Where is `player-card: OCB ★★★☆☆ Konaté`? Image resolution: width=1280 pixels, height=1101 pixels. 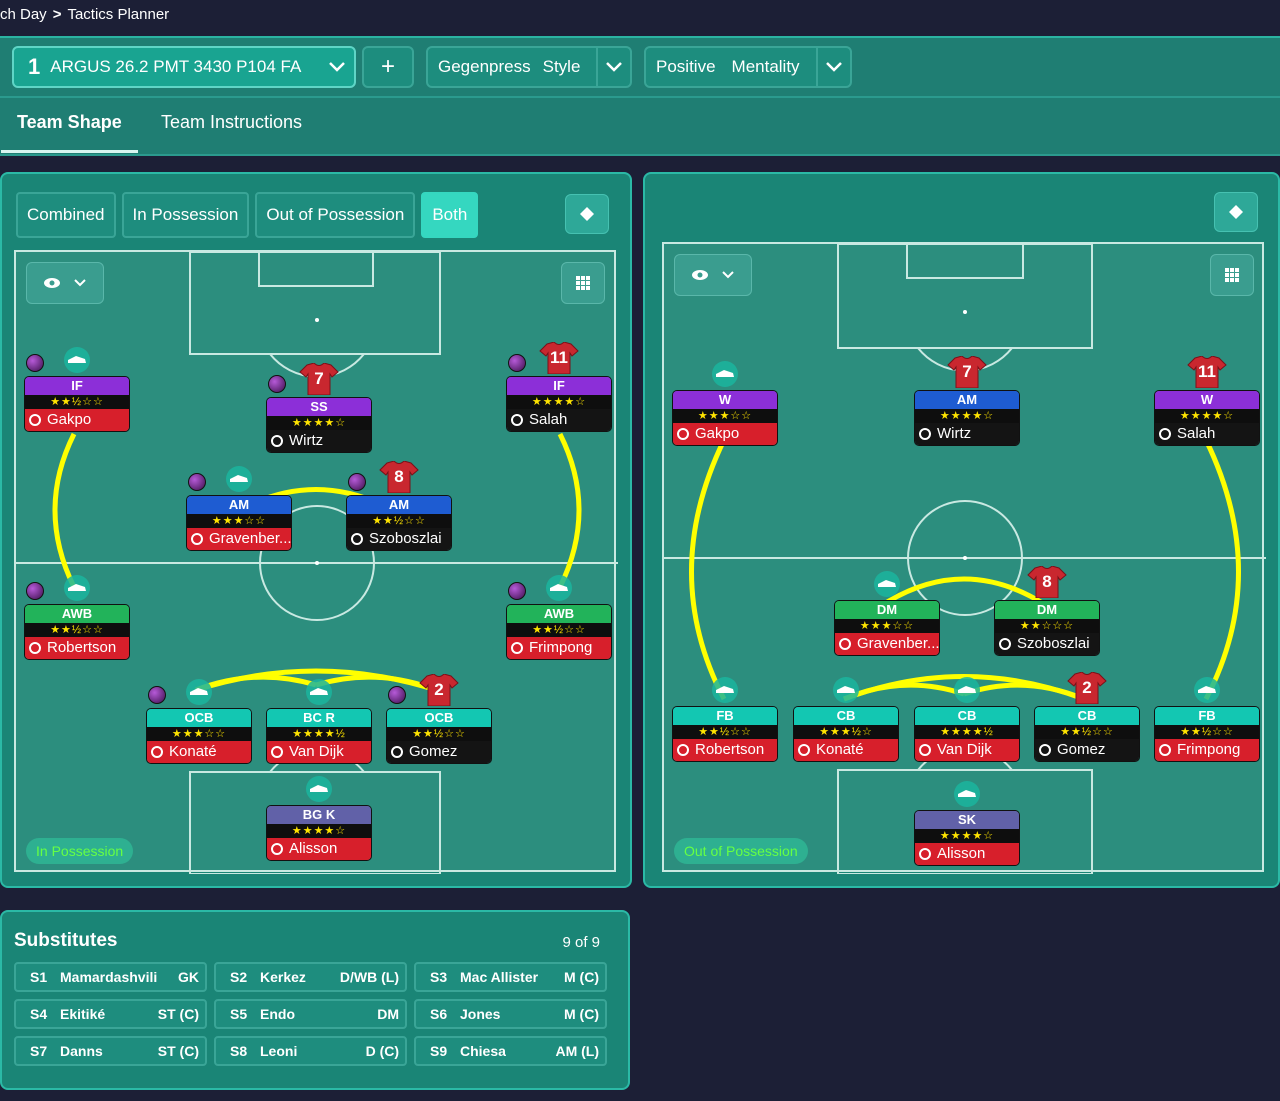
player-card: OCB ★★★☆☆ Konaté is located at coordinates (199, 721).